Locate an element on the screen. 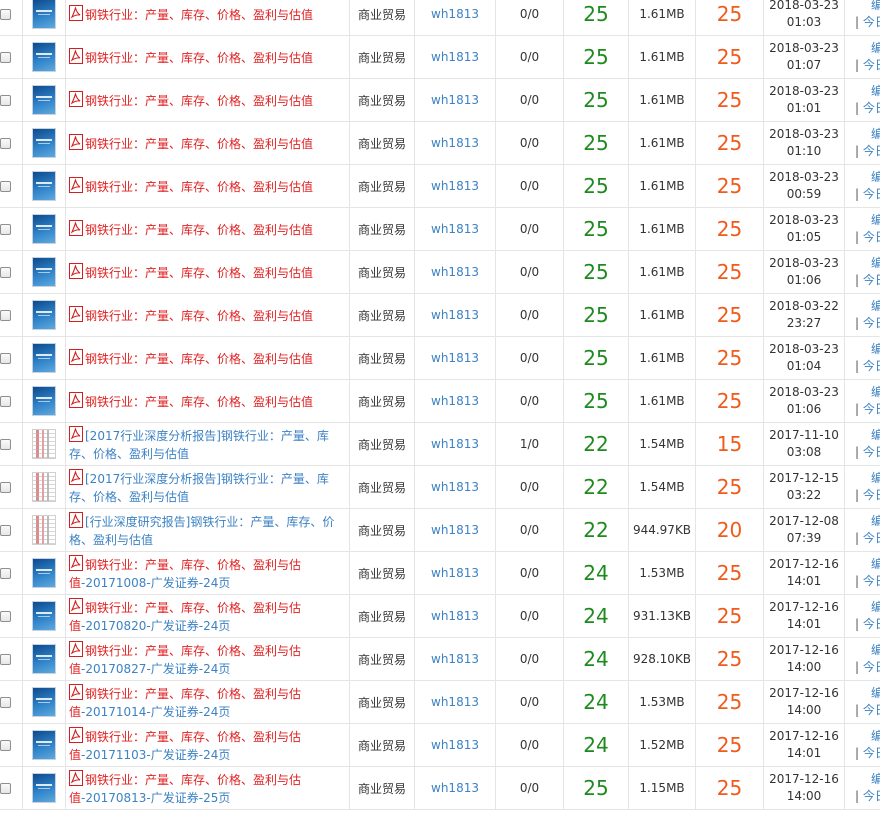  document-title-suffix-link: -20171014-广发证券-24页 is located at coordinates (155, 712).